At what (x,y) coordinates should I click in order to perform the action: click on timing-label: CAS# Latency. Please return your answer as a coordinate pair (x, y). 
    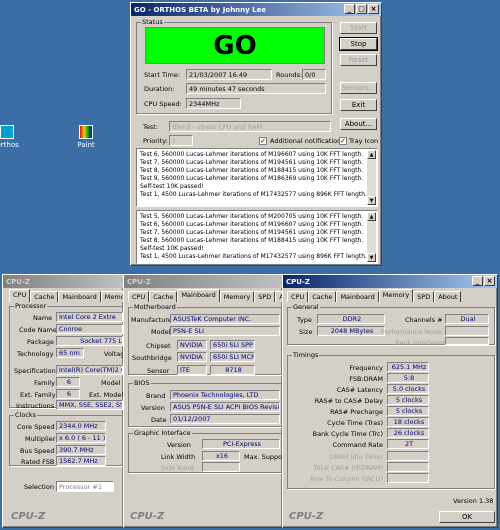
    Looking at the image, I should click on (359, 390).